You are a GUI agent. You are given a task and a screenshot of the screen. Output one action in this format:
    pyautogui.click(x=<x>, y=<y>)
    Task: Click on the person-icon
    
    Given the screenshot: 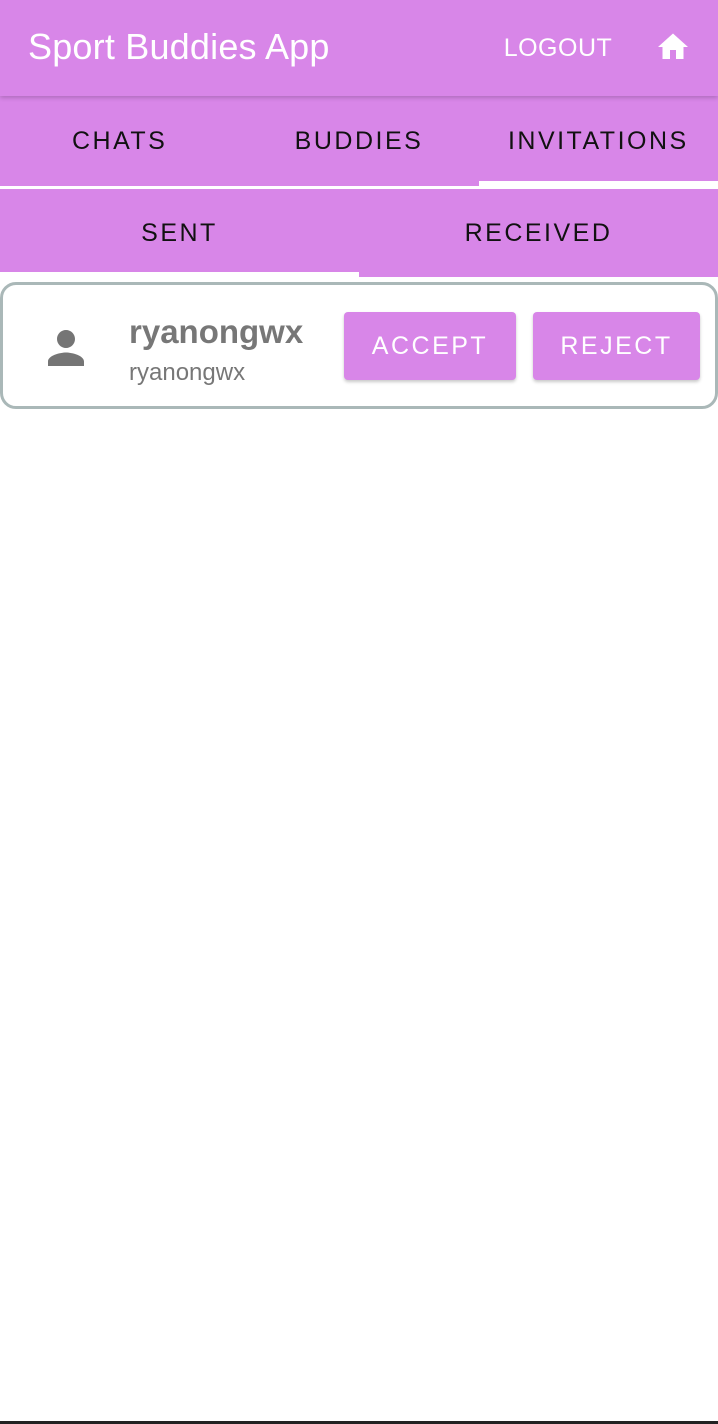 What is the action you would take?
    pyautogui.click(x=66, y=348)
    